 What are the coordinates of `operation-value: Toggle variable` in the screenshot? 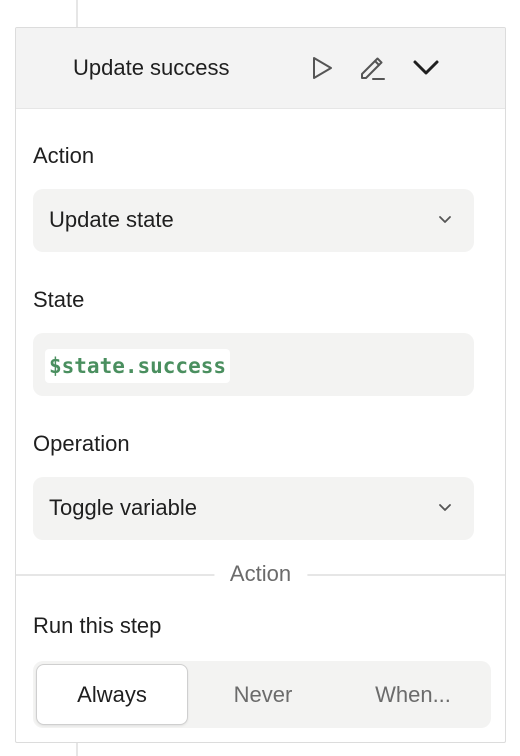 It's located at (123, 507).